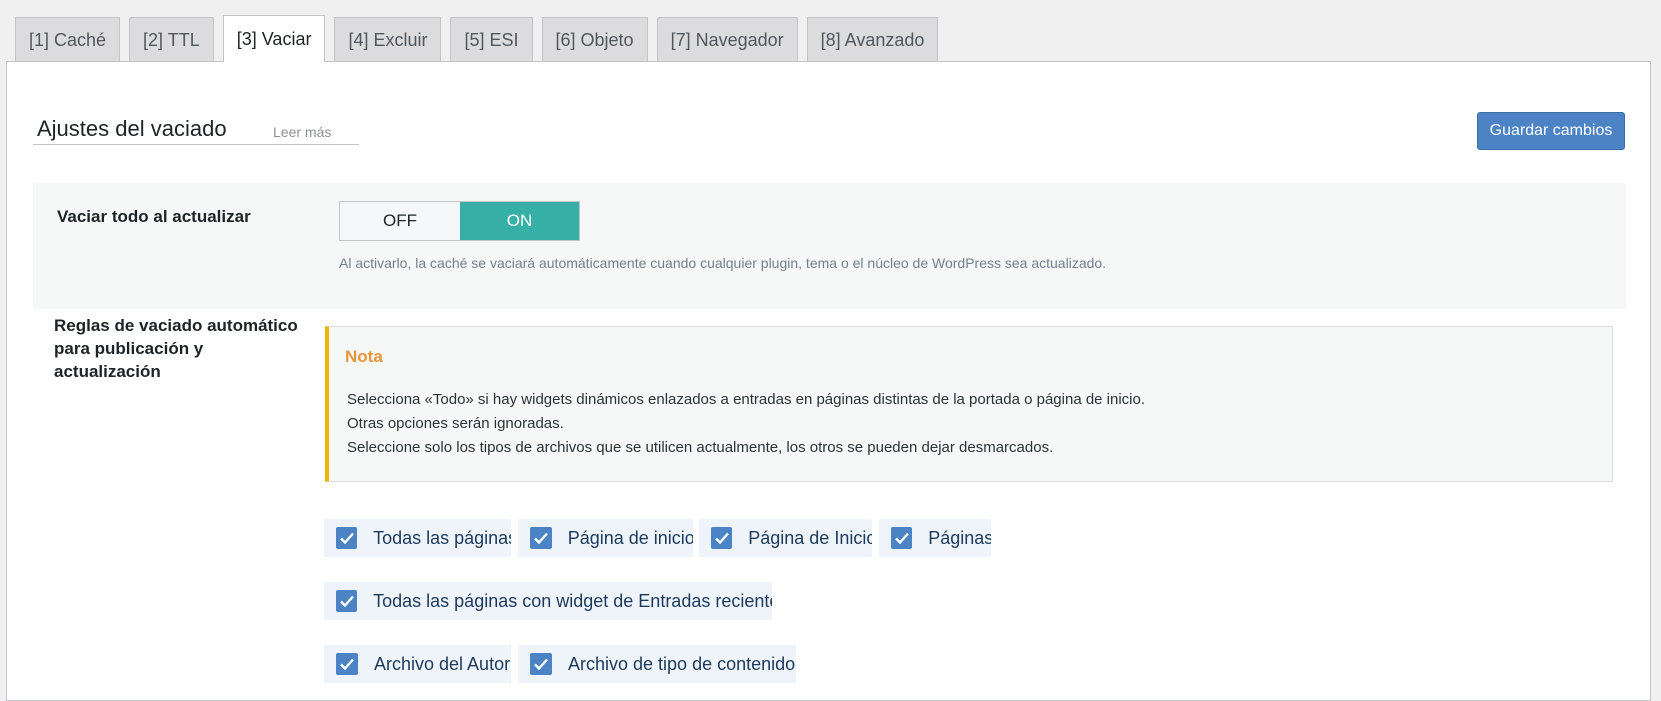 This screenshot has height=701, width=1661. Describe the element at coordinates (388, 39) in the screenshot. I see `tab-exclude: [4] Excluir` at that location.